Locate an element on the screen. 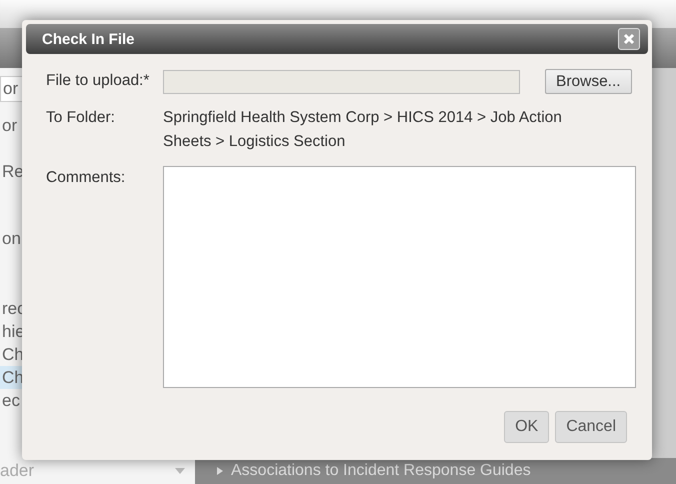 This screenshot has width=676, height=484. close-icon is located at coordinates (629, 39).